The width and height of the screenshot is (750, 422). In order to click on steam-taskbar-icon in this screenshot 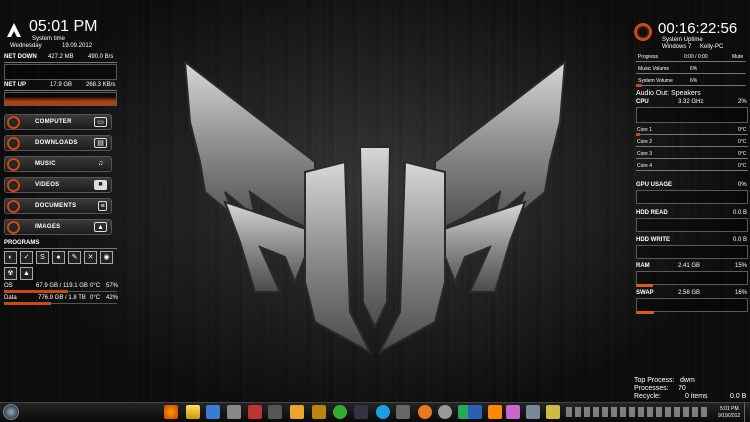, I will do `click(361, 412)`.